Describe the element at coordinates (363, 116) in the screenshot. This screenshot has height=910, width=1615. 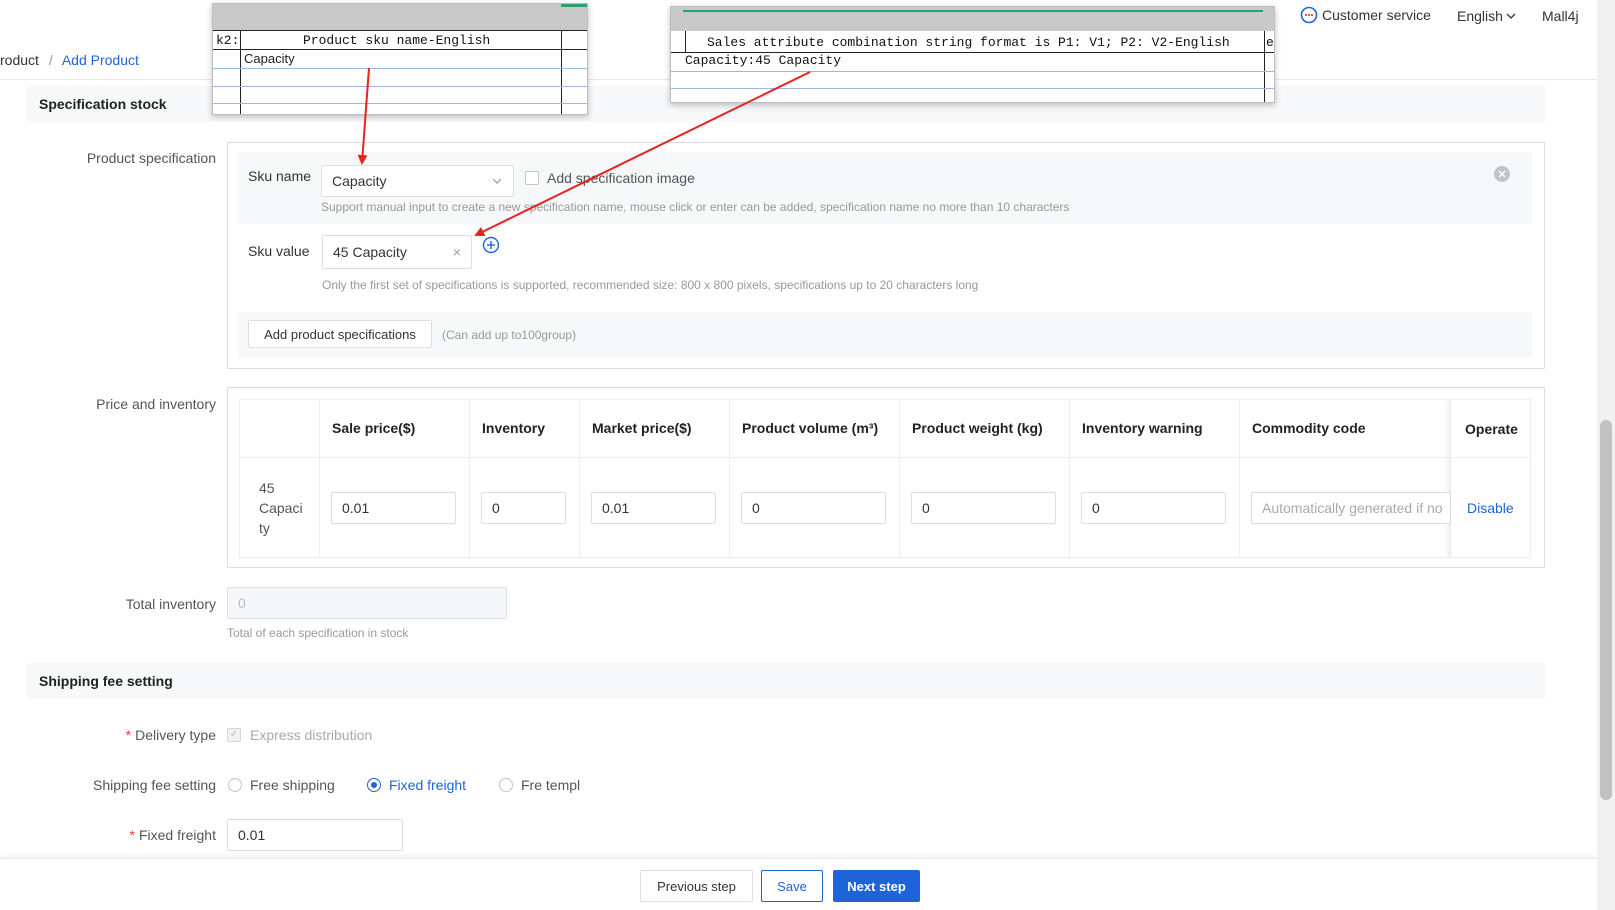
I see `arrow-to-sku-name` at that location.